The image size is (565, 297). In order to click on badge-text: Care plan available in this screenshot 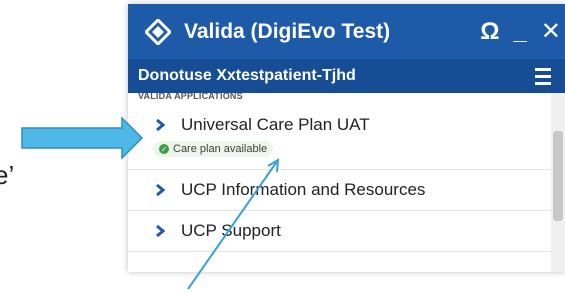, I will do `click(220, 149)`.